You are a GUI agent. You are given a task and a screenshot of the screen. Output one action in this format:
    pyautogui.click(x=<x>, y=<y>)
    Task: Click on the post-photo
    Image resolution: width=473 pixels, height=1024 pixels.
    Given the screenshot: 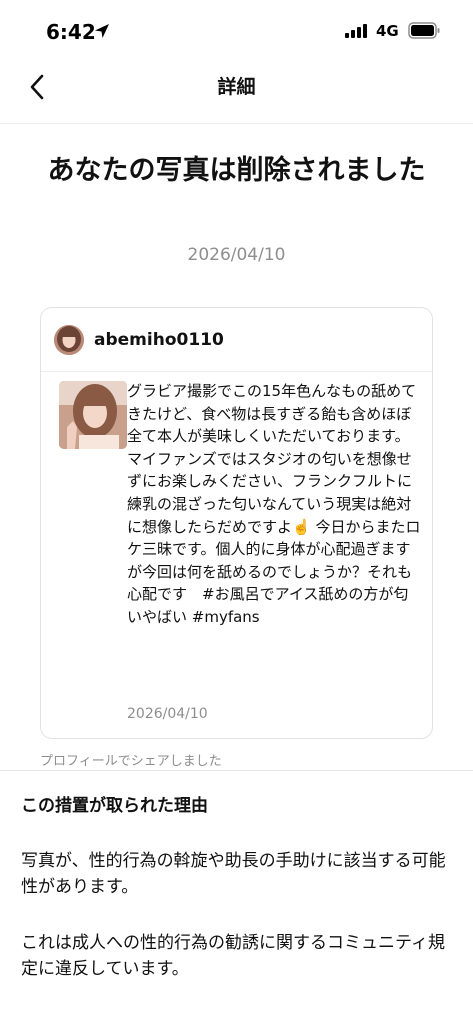 What is the action you would take?
    pyautogui.click(x=93, y=415)
    